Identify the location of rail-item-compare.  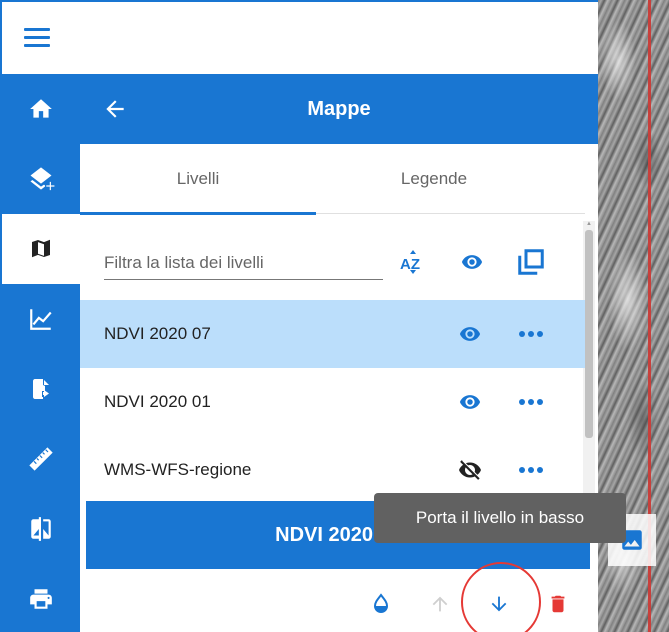
(41, 529).